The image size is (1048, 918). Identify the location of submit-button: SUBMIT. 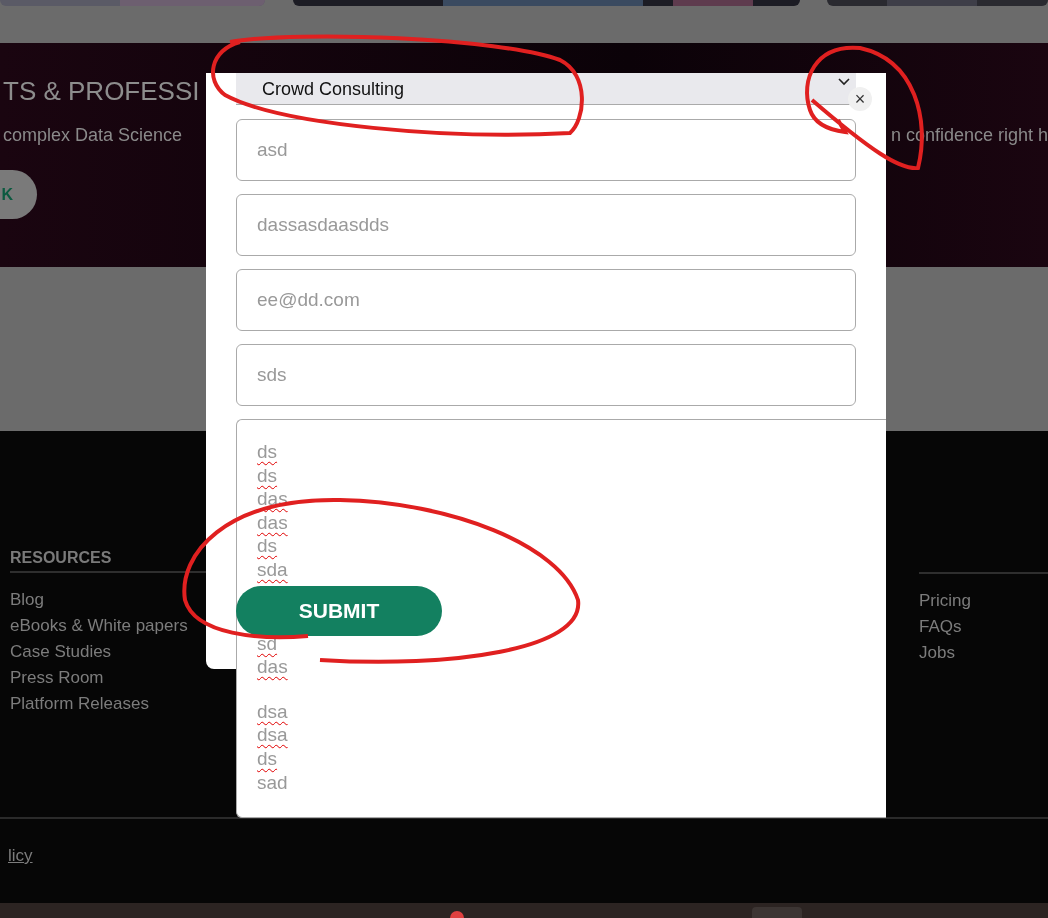
(339, 611).